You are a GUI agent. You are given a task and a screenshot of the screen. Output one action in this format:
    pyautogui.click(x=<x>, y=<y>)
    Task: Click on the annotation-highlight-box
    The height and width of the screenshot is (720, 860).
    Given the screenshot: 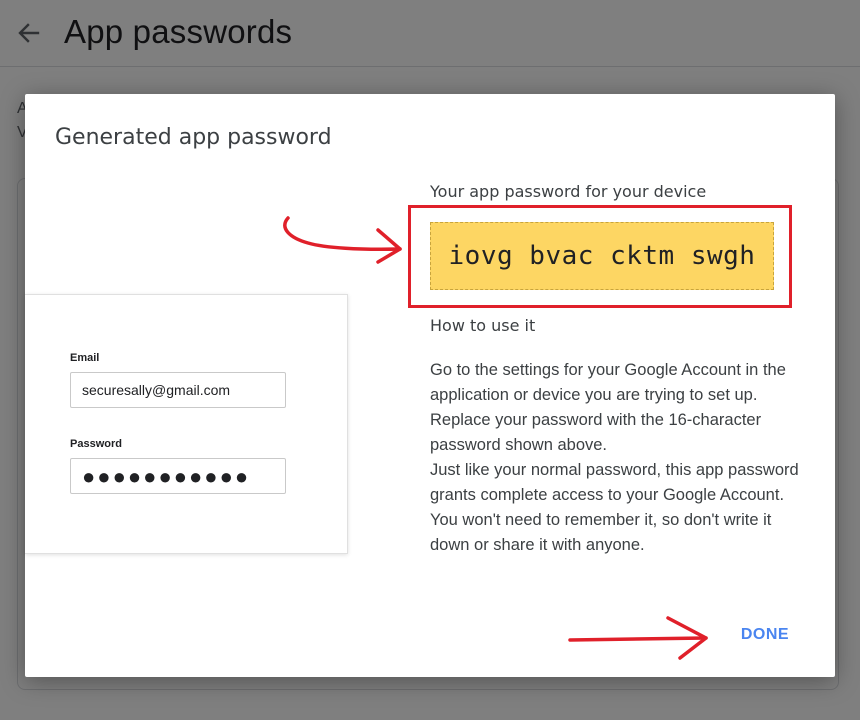 What is the action you would take?
    pyautogui.click(x=600, y=256)
    